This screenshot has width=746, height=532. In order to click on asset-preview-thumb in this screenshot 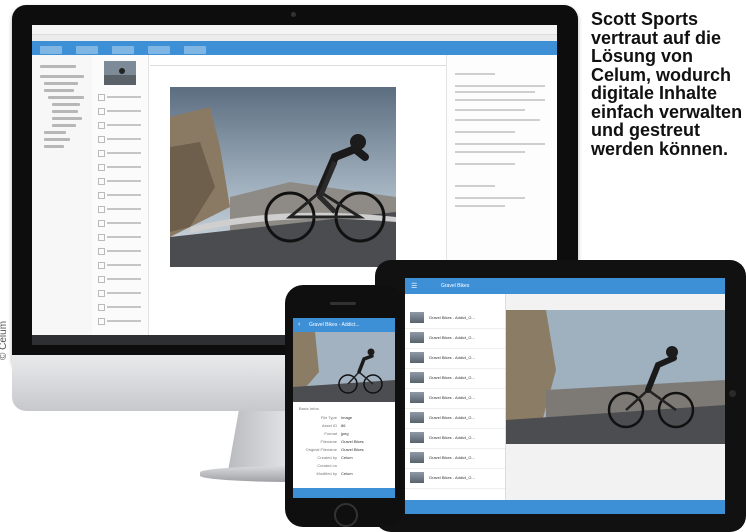, I will do `click(120, 73)`.